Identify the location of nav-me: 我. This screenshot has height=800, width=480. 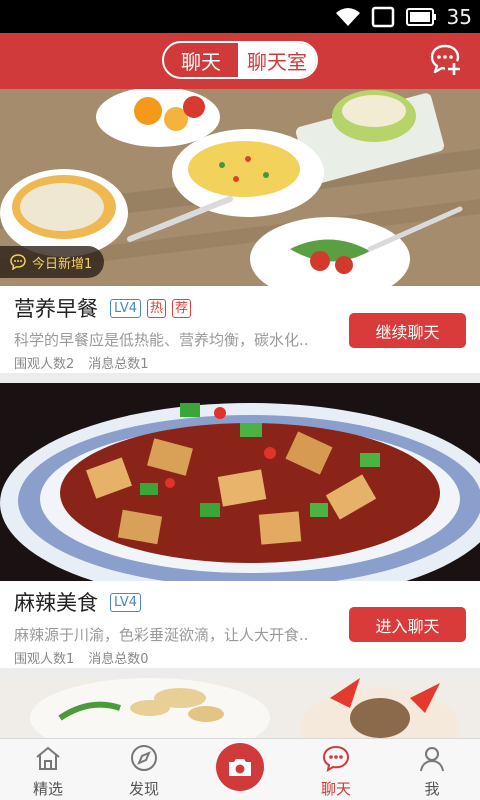
(432, 769).